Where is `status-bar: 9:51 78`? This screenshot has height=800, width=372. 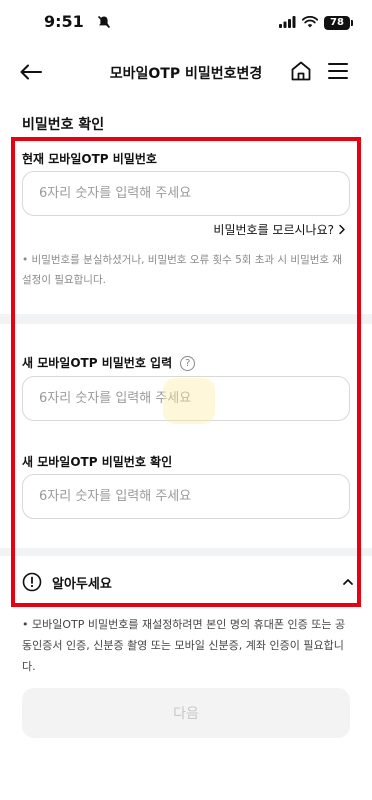 status-bar: 9:51 78 is located at coordinates (186, 22).